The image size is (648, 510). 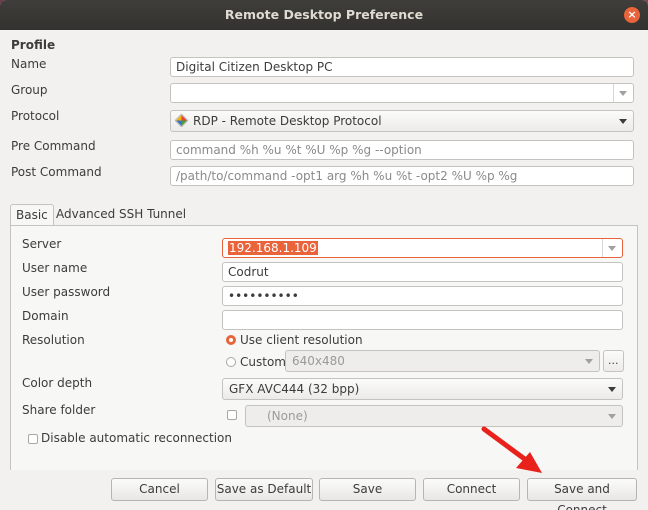 I want to click on password-label: User password, so click(x=66, y=292).